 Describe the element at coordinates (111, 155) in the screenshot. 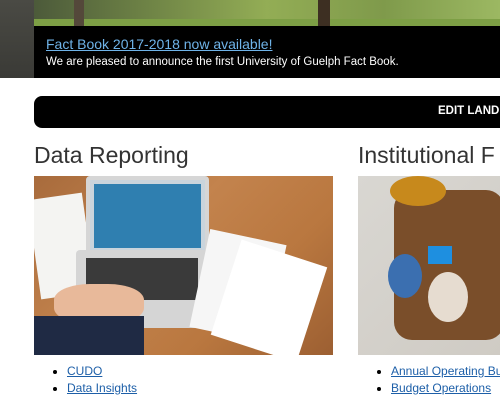

I see `data-reporting-heading: Data Reporting` at that location.